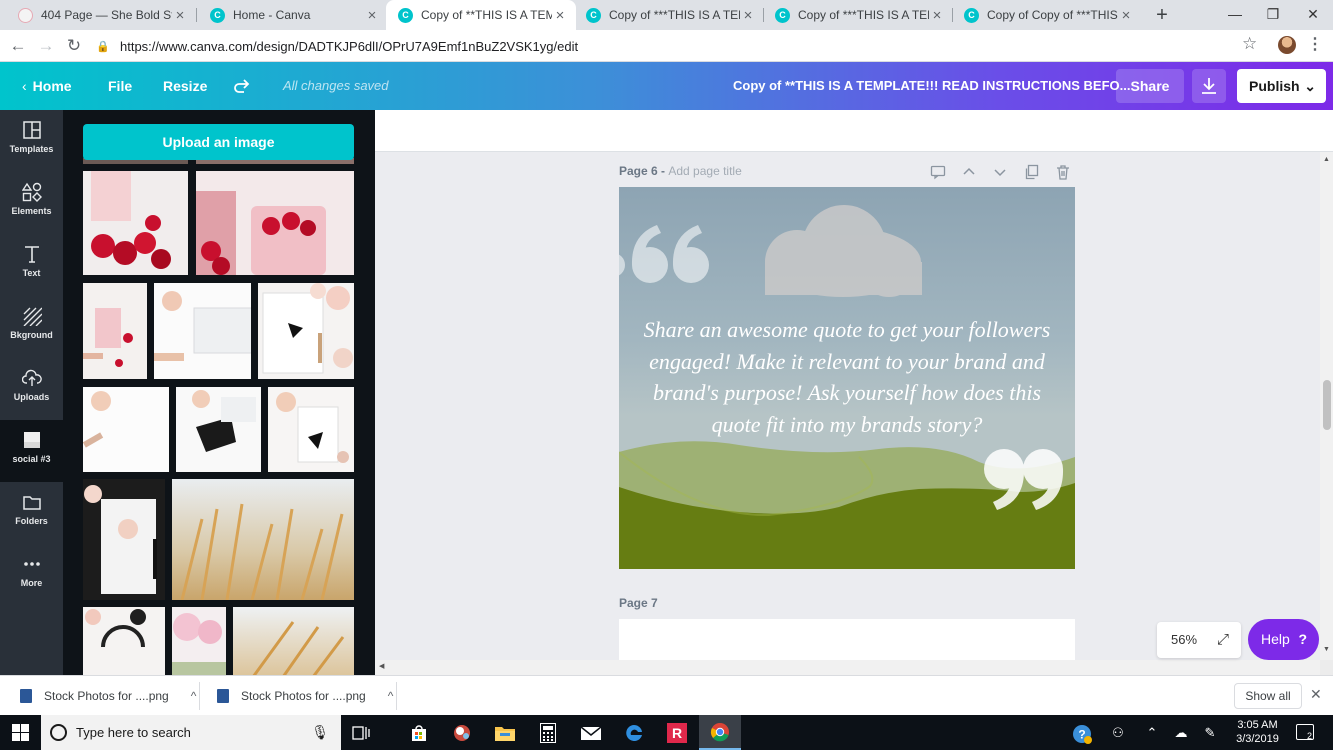  I want to click on microphone-icon: 🎙, so click(320, 732).